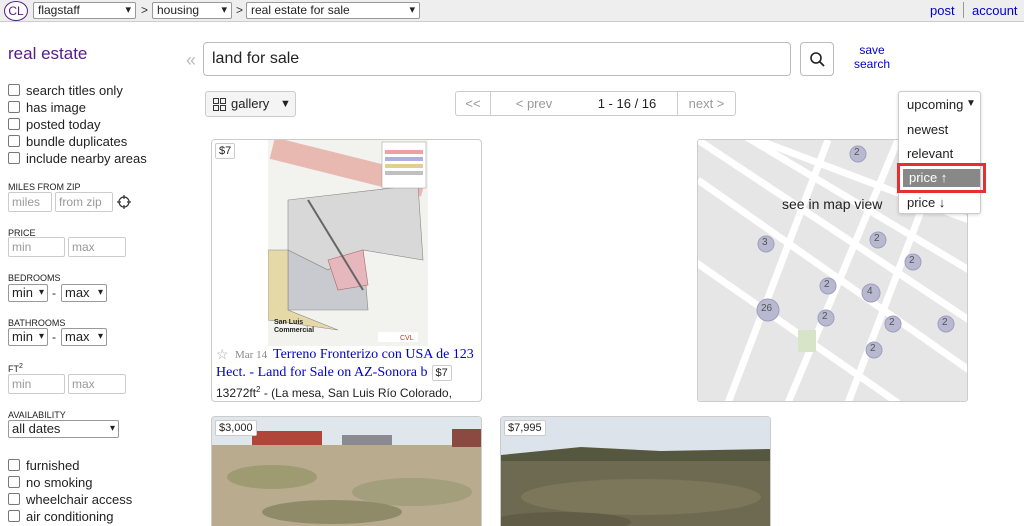 This screenshot has width=1024, height=526. Describe the element at coordinates (942, 10) in the screenshot. I see `post-link: post` at that location.